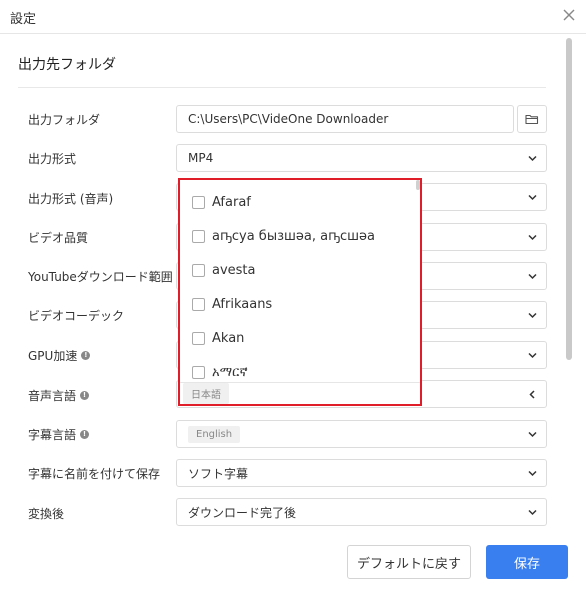 The image size is (586, 600). What do you see at coordinates (52, 396) in the screenshot?
I see `audio-language-label-text: 音声言語` at bounding box center [52, 396].